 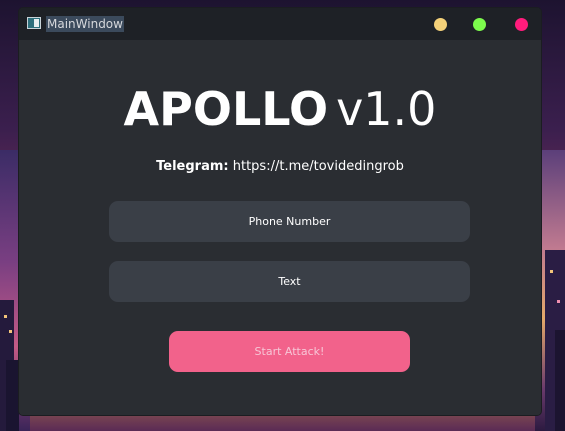 I want to click on title-bar: MainWindow, so click(x=280, y=24).